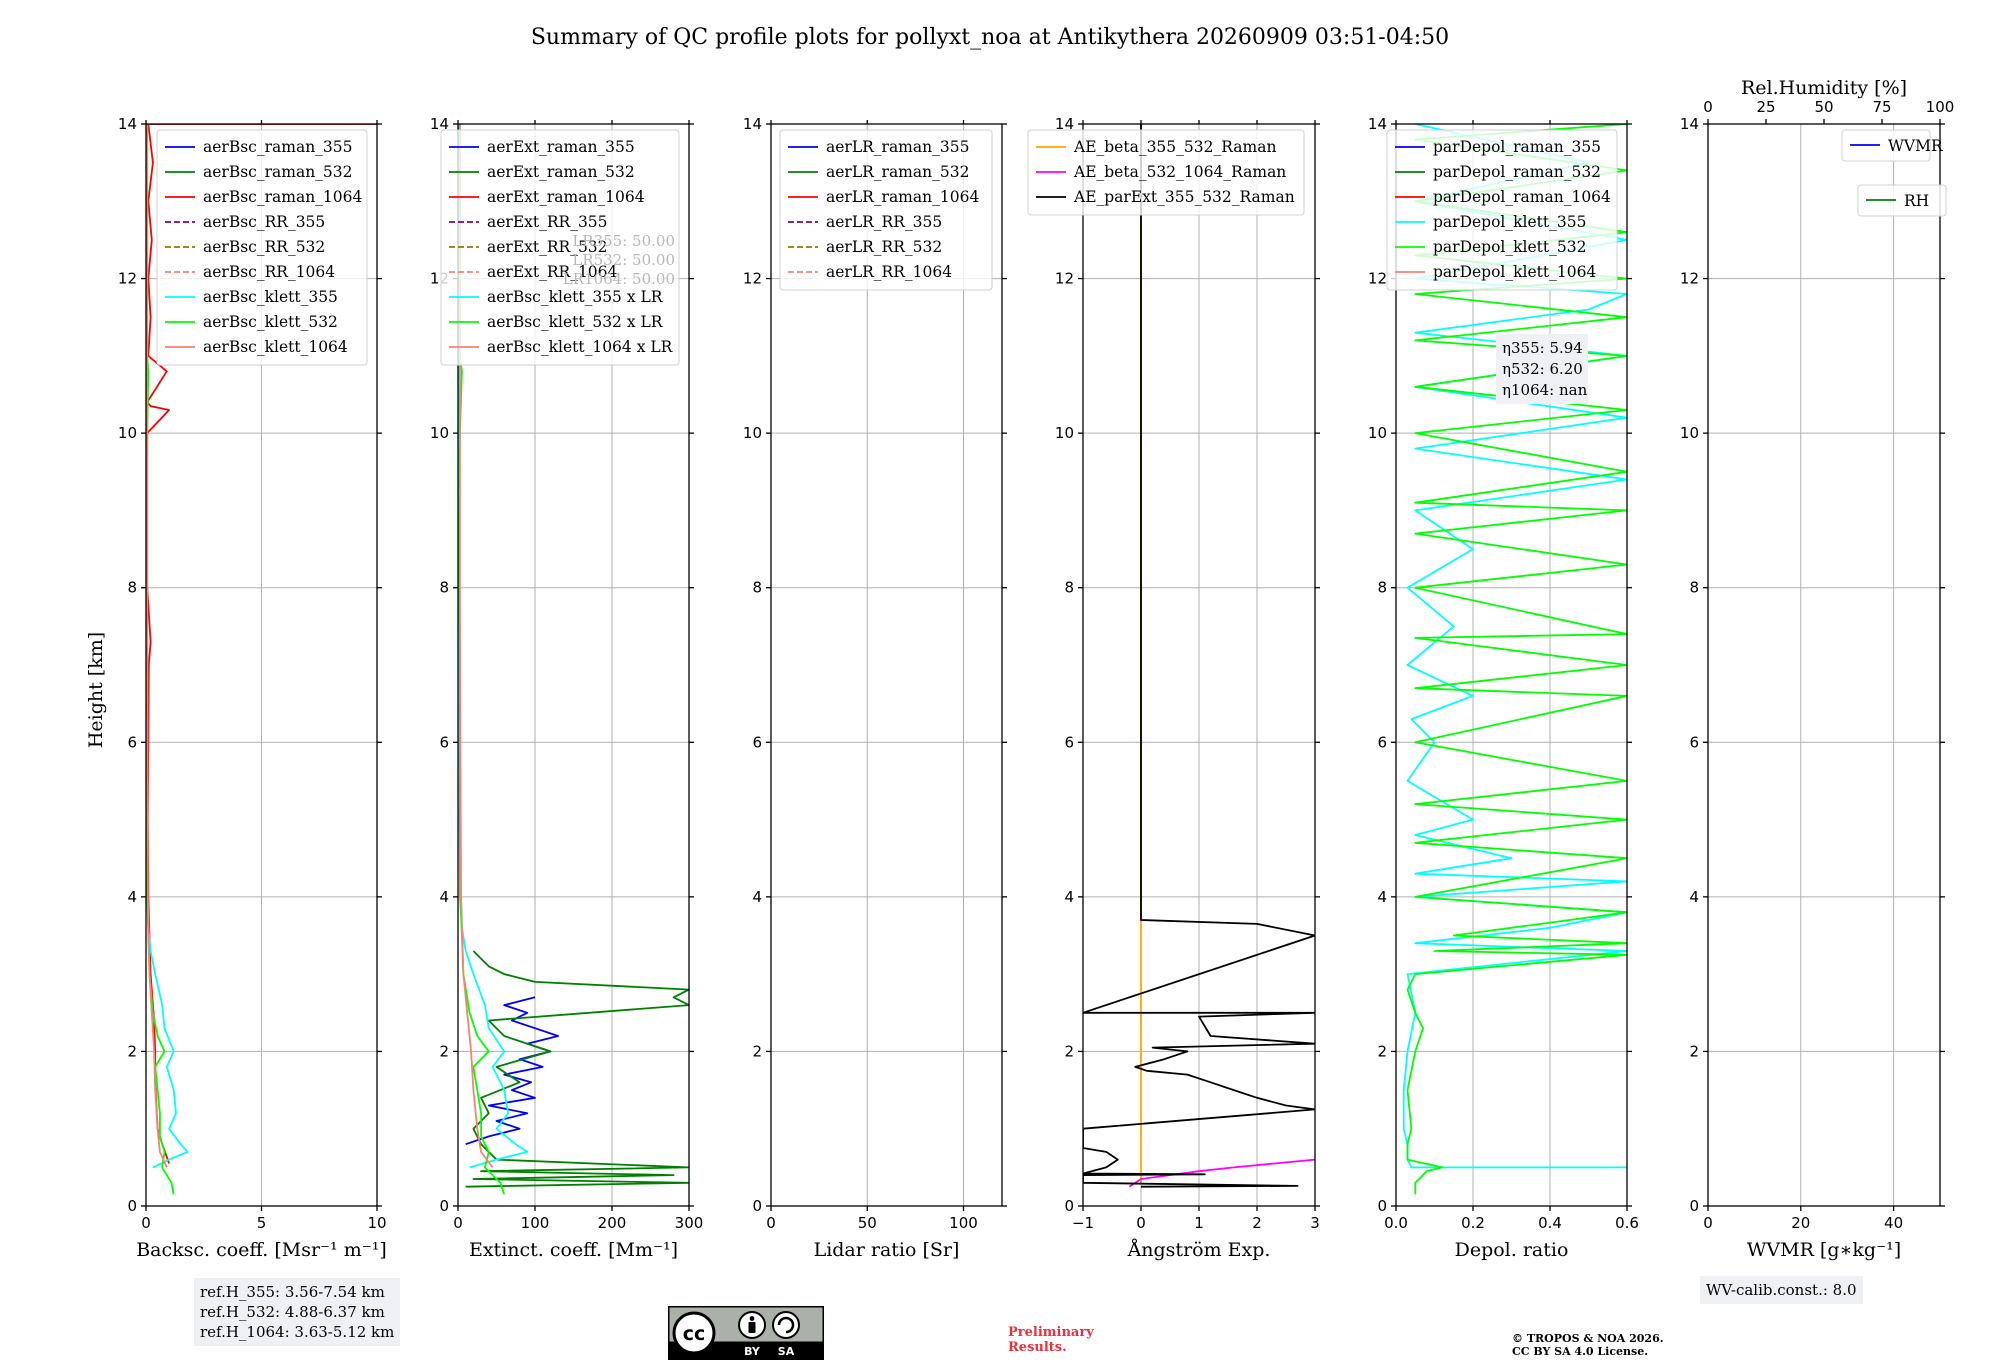 This screenshot has height=1360, width=2000. Describe the element at coordinates (1694, 1051) in the screenshot. I see `y-tick-label-wv-1: 2` at that location.